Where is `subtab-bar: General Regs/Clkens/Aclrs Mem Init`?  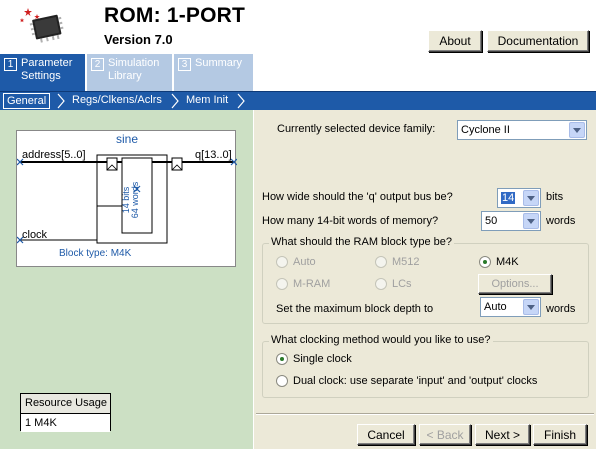
subtab-bar: General Regs/Clkens/Aclrs Mem Init is located at coordinates (298, 100).